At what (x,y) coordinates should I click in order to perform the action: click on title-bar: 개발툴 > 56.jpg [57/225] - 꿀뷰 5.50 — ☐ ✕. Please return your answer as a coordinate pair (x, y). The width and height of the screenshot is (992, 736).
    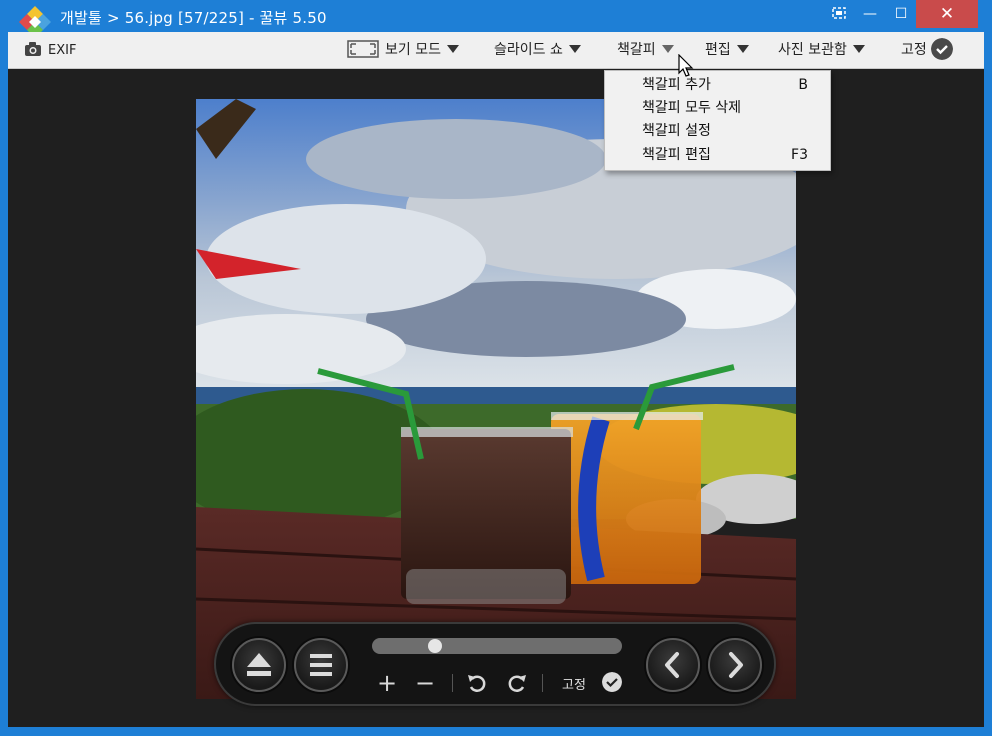
    Looking at the image, I should click on (496, 19).